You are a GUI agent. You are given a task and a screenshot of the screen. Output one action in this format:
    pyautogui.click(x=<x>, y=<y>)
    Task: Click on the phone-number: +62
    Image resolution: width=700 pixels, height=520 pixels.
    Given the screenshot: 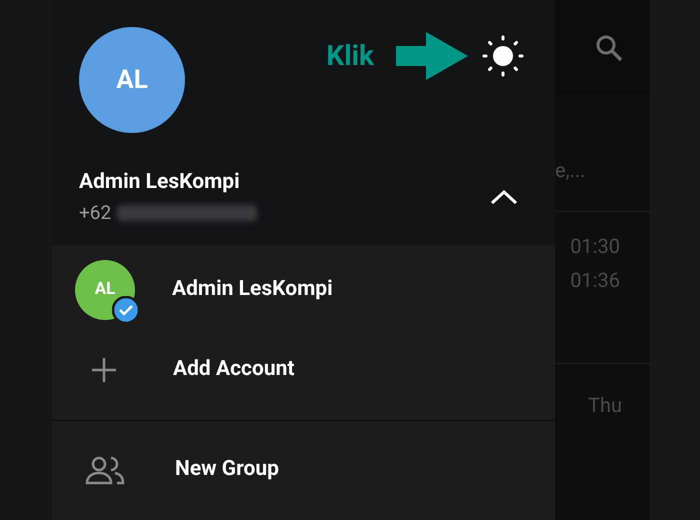 What is the action you would take?
    pyautogui.click(x=95, y=213)
    